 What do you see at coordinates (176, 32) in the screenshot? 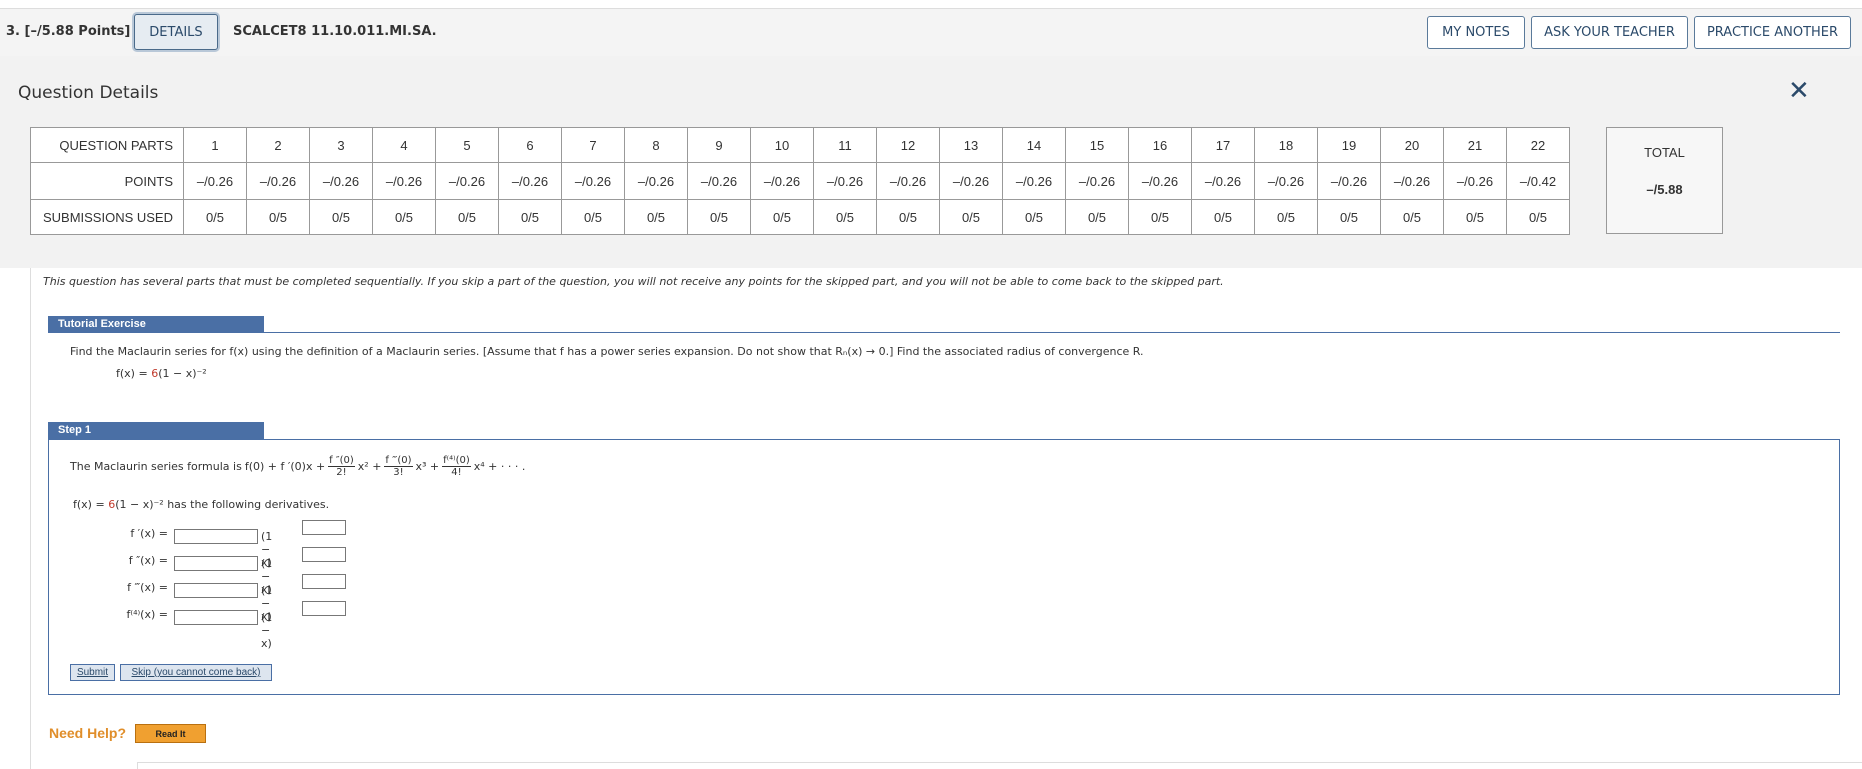
I see `details-button: DETAILS` at bounding box center [176, 32].